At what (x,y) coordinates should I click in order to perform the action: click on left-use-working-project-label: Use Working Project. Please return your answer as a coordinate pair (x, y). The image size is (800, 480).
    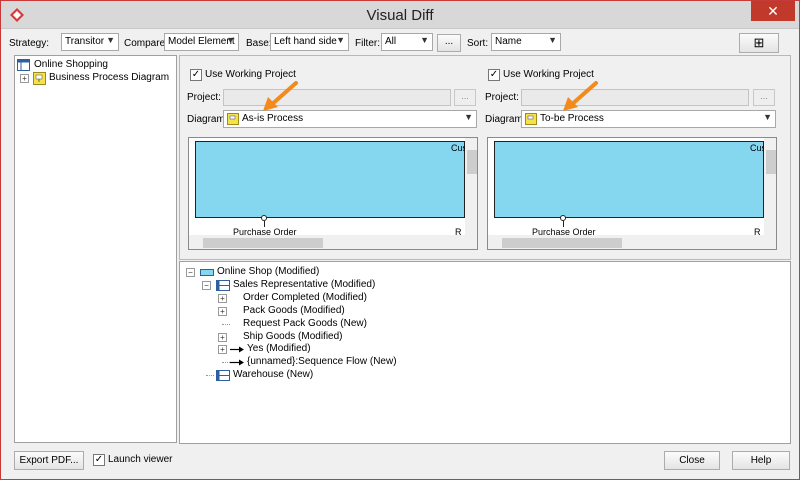
    Looking at the image, I should click on (250, 74).